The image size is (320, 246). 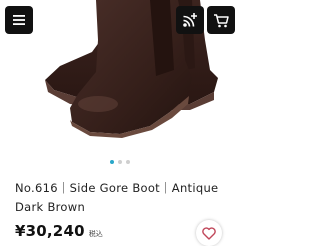 I want to click on cart-button, so click(x=221, y=20).